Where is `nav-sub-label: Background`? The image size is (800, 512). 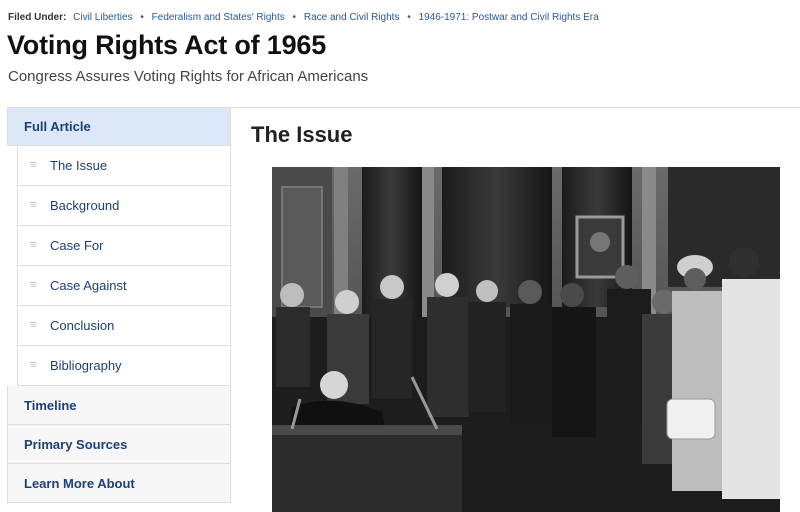 nav-sub-label: Background is located at coordinates (85, 205).